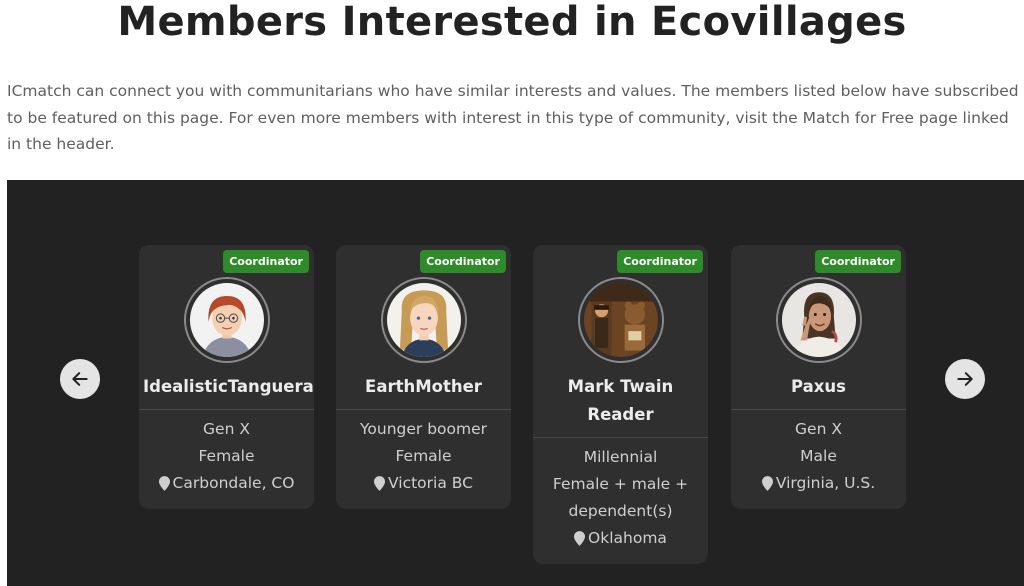 This screenshot has height=586, width=1024. Describe the element at coordinates (226, 386) in the screenshot. I see `member-name: IdealisticTanguera` at that location.